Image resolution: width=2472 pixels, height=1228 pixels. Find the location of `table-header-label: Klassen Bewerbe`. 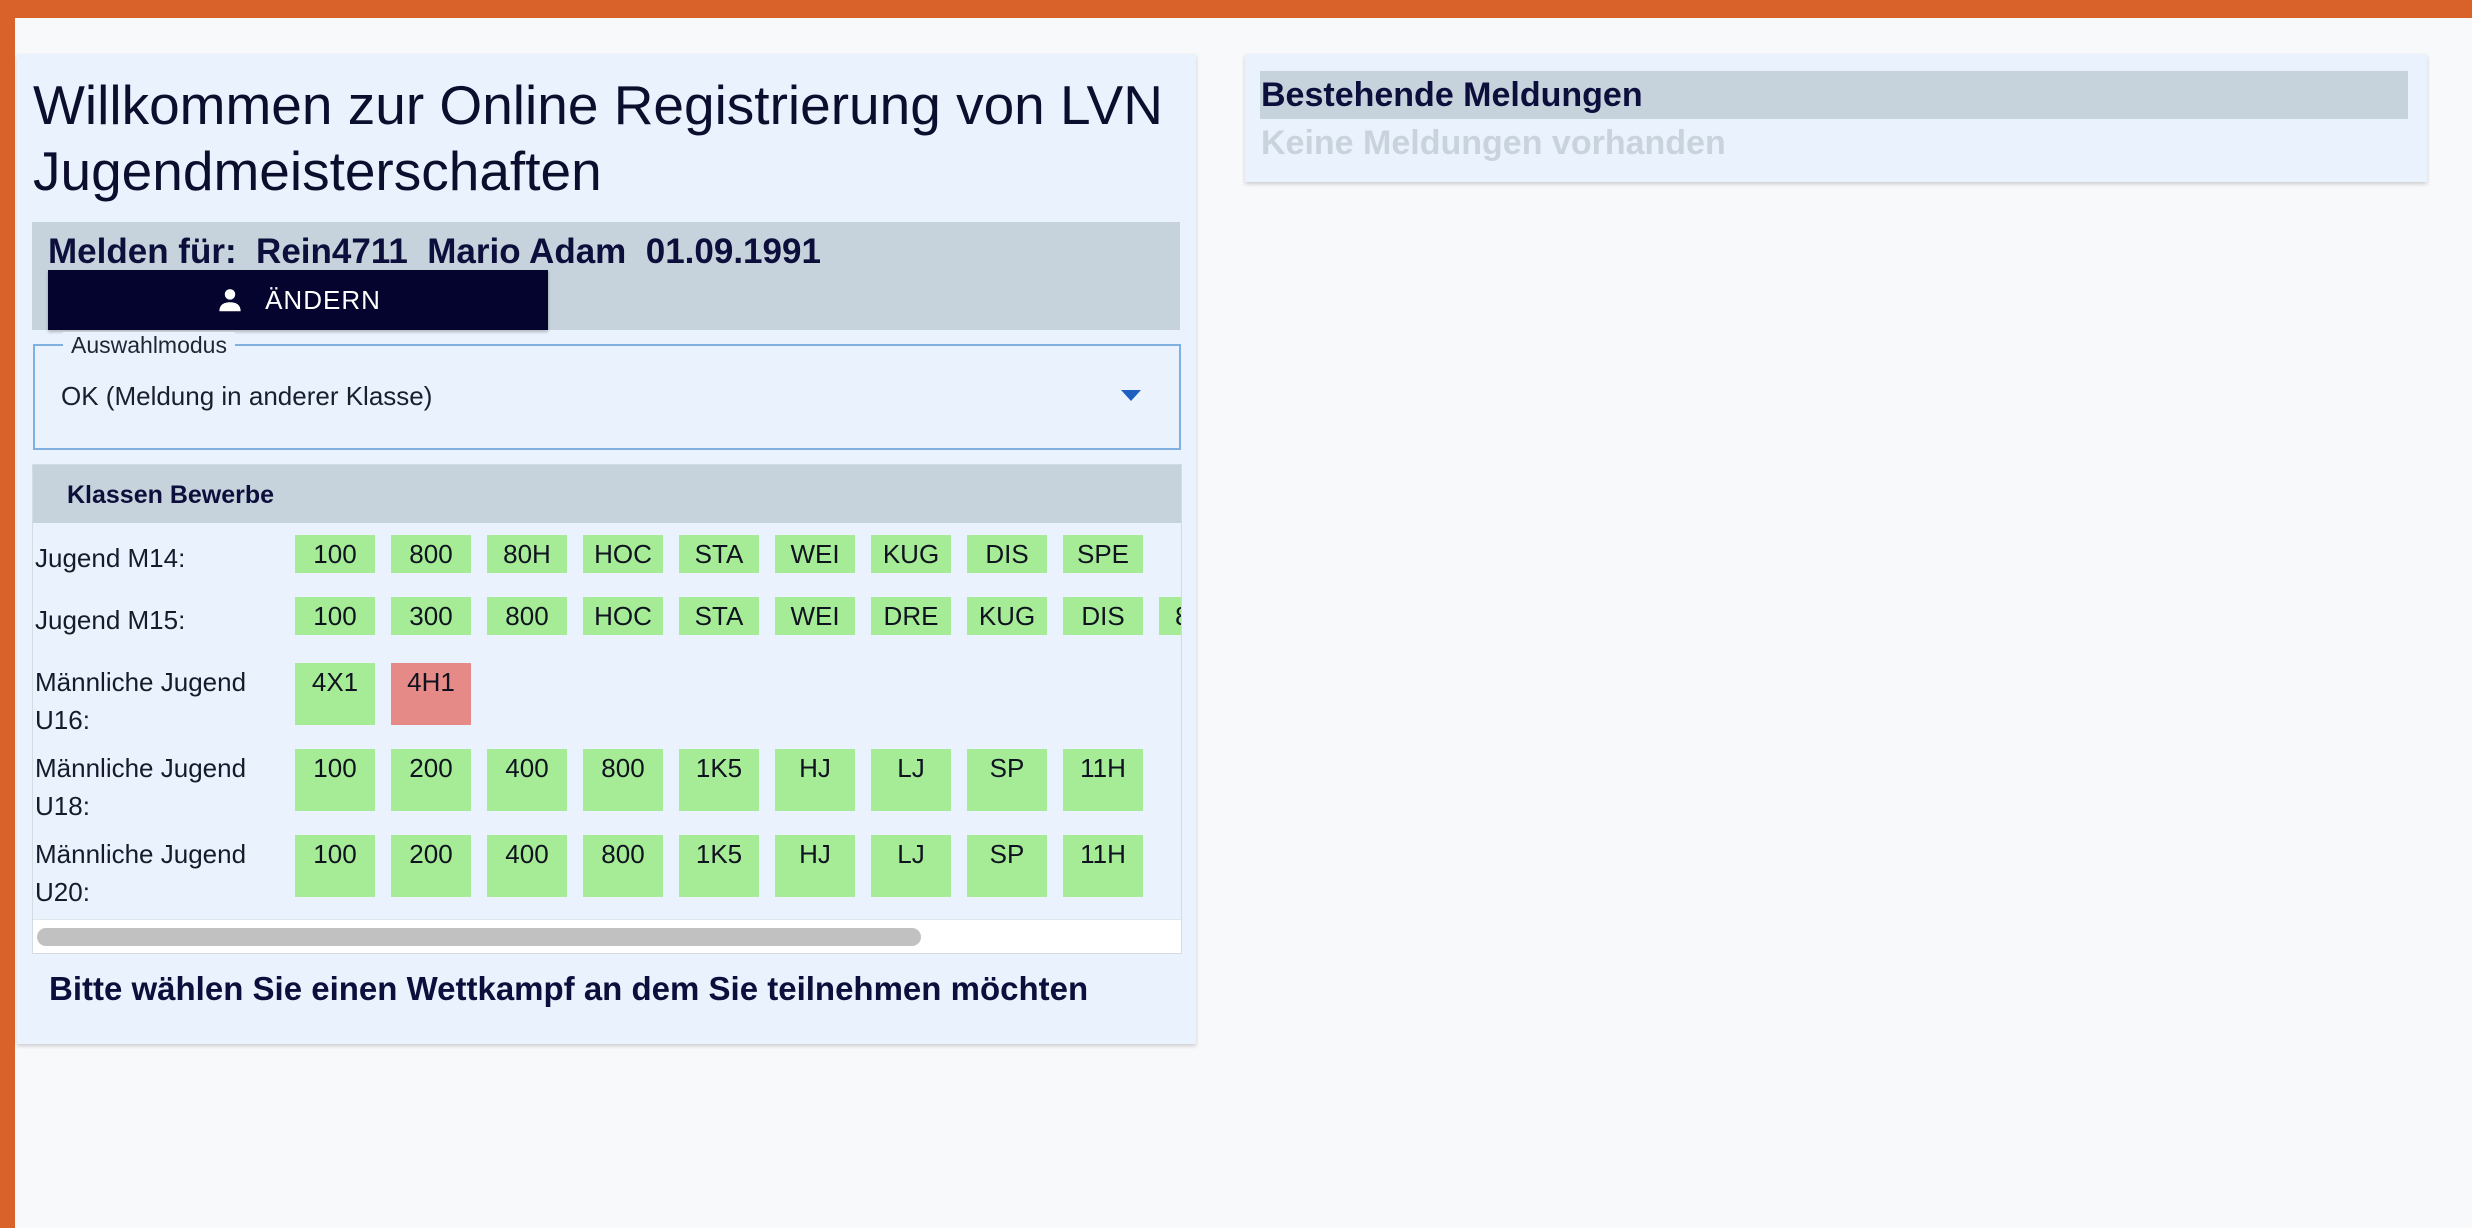

table-header-label: Klassen Bewerbe is located at coordinates (171, 495).